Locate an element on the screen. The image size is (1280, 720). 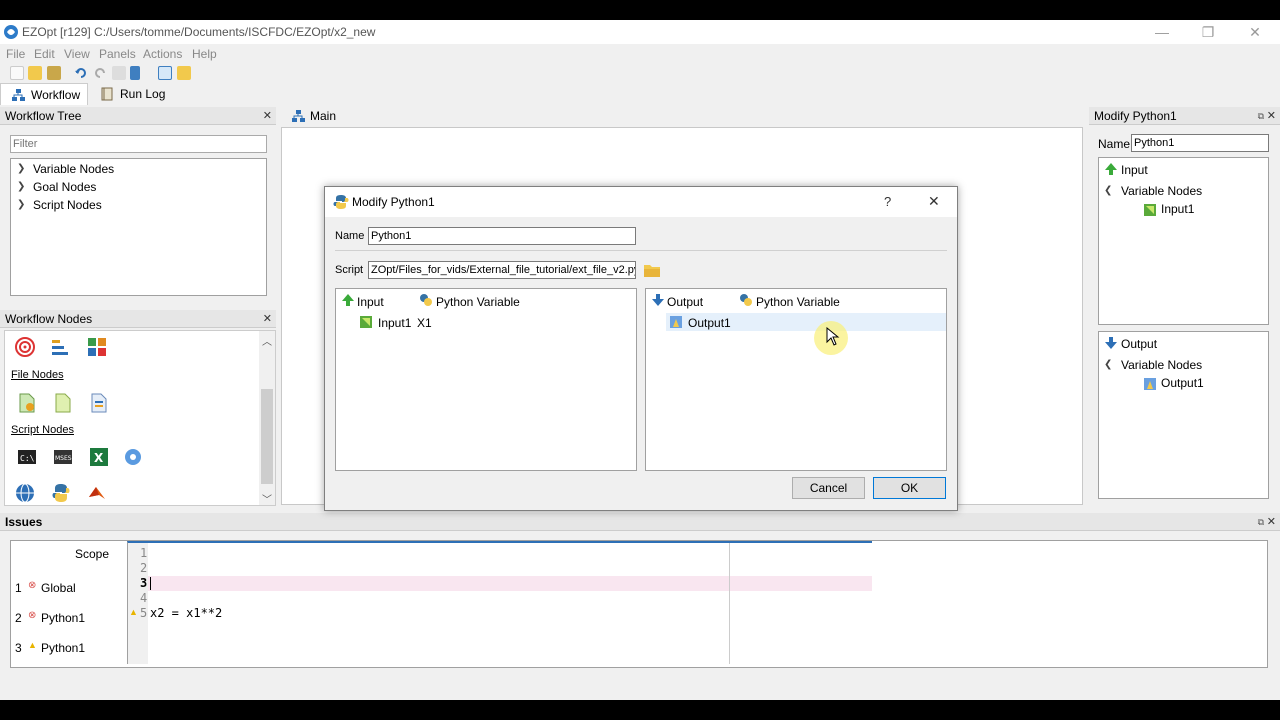
issues-close-icon: ✕ is located at coordinates (1271, 522).